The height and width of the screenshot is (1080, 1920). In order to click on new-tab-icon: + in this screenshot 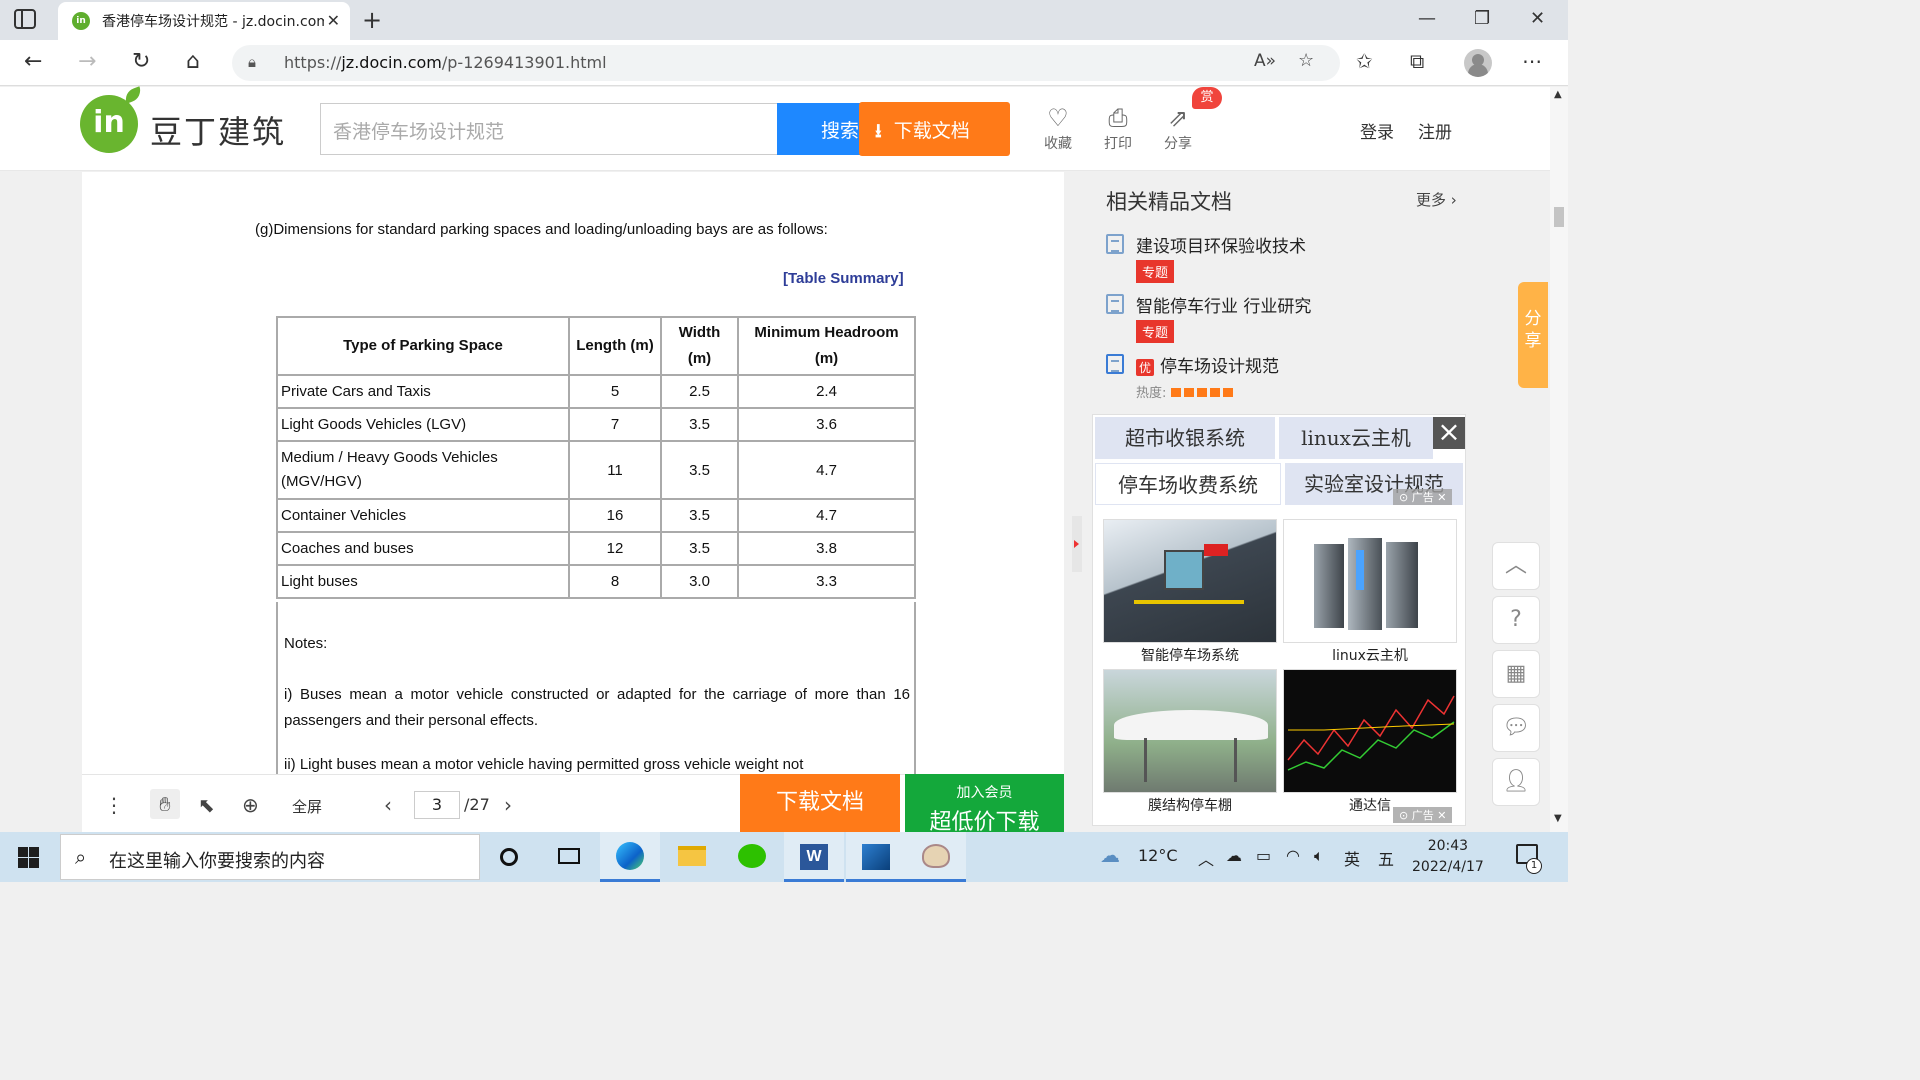, I will do `click(372, 20)`.